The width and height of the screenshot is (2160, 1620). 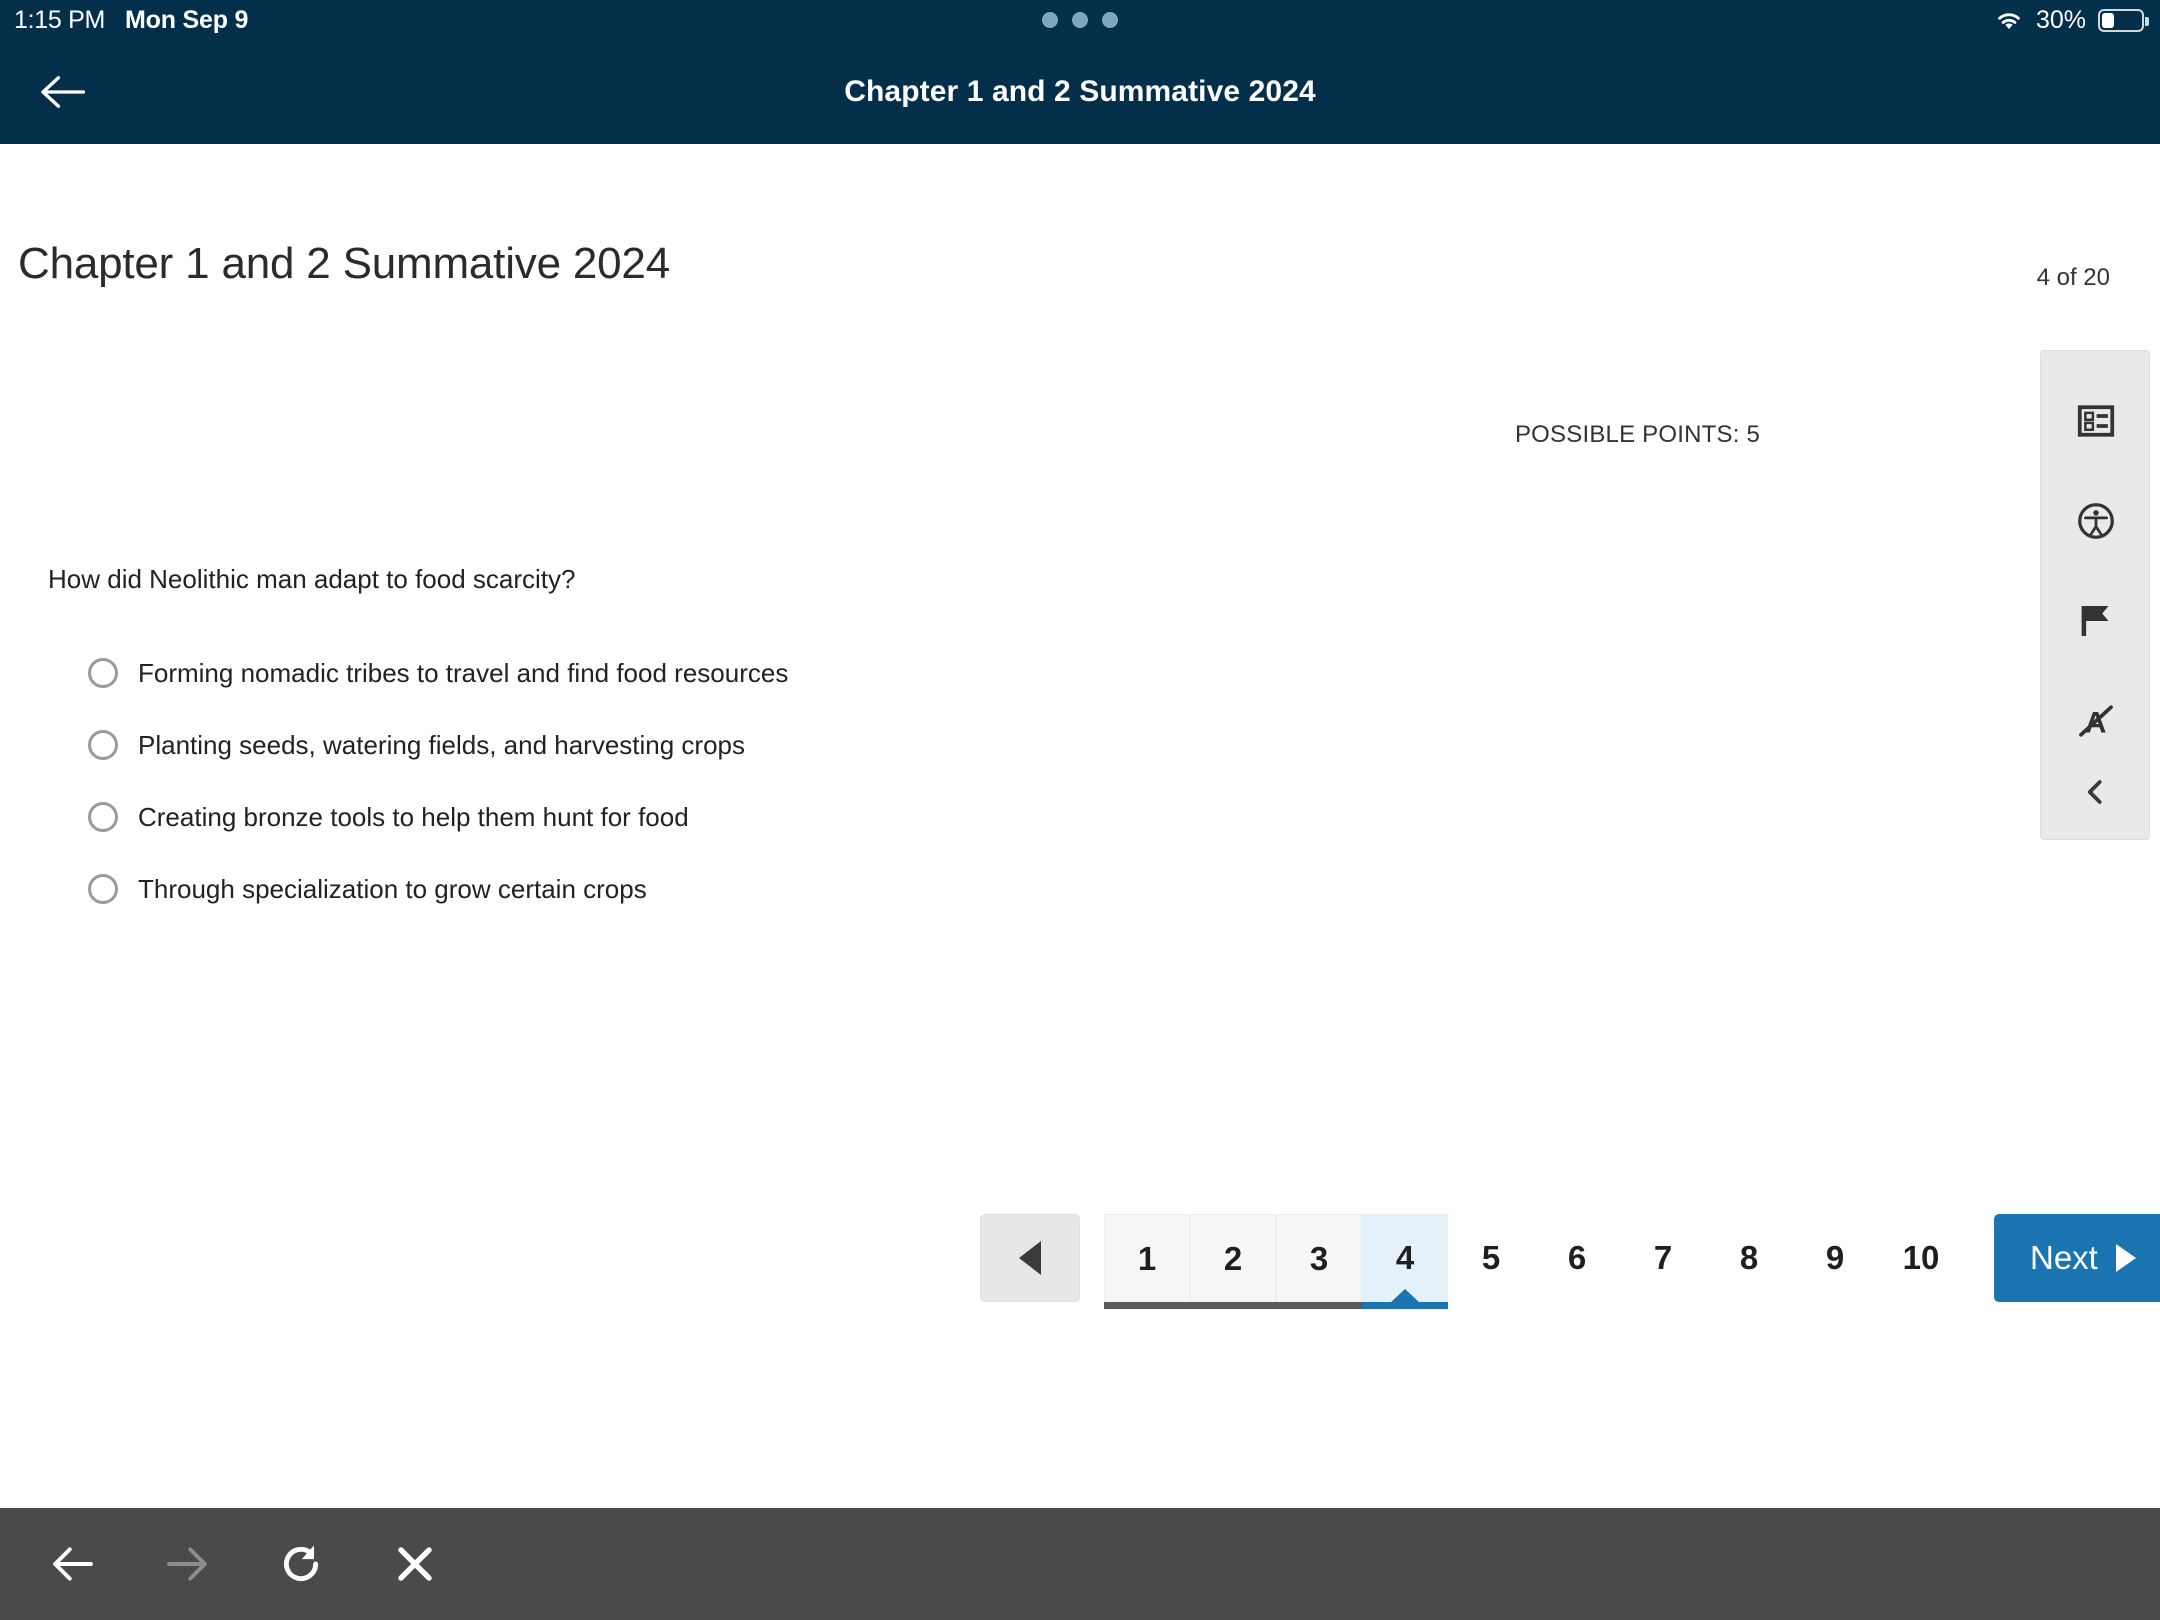 I want to click on pagination-page-button: 1, so click(x=1147, y=1261).